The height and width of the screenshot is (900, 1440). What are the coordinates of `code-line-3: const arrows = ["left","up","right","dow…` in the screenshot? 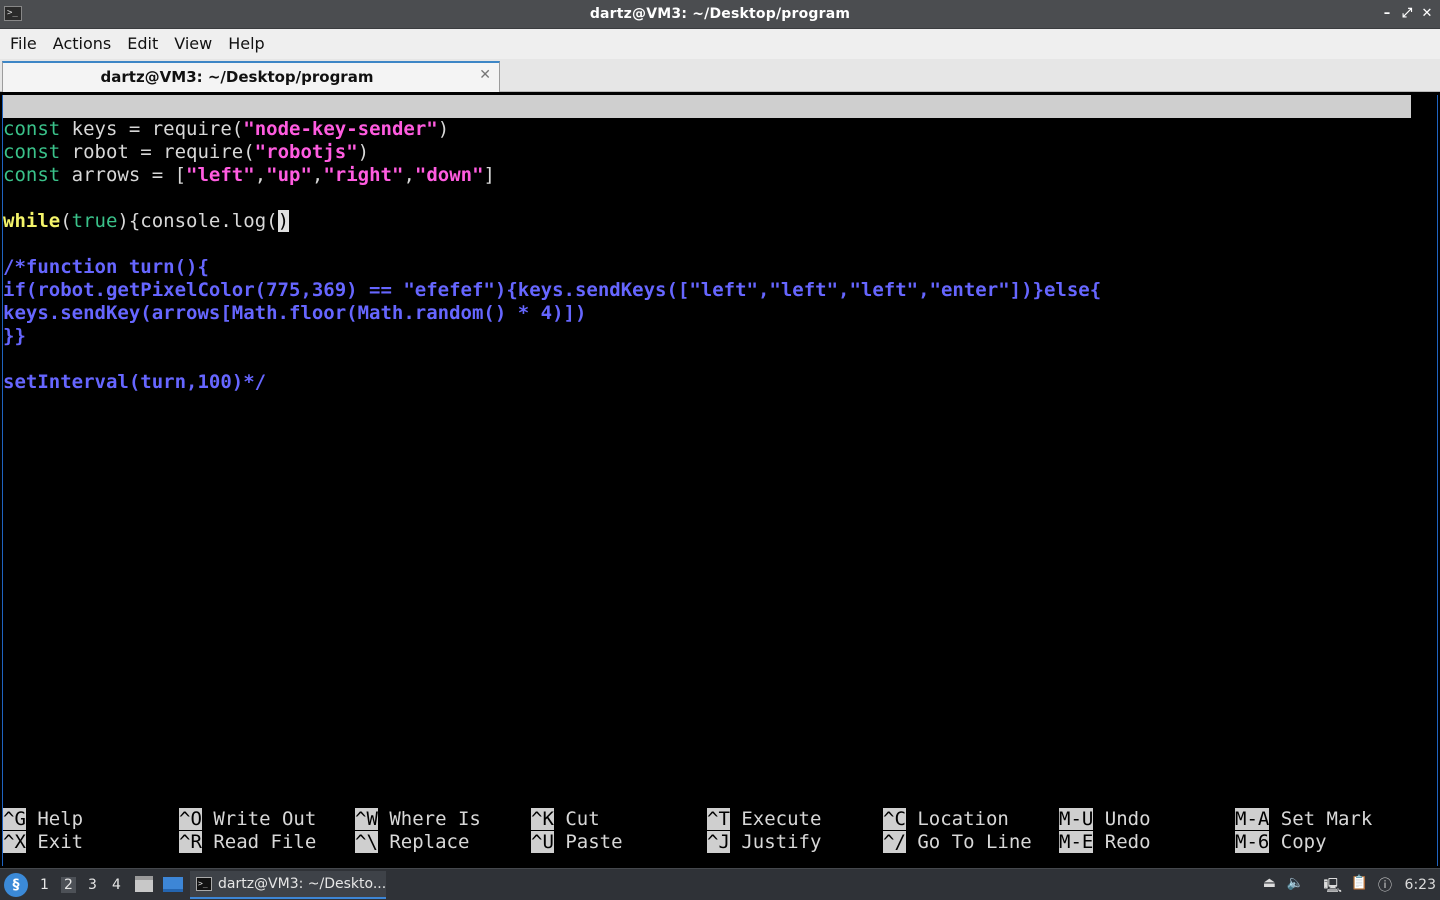 It's located at (249, 175).